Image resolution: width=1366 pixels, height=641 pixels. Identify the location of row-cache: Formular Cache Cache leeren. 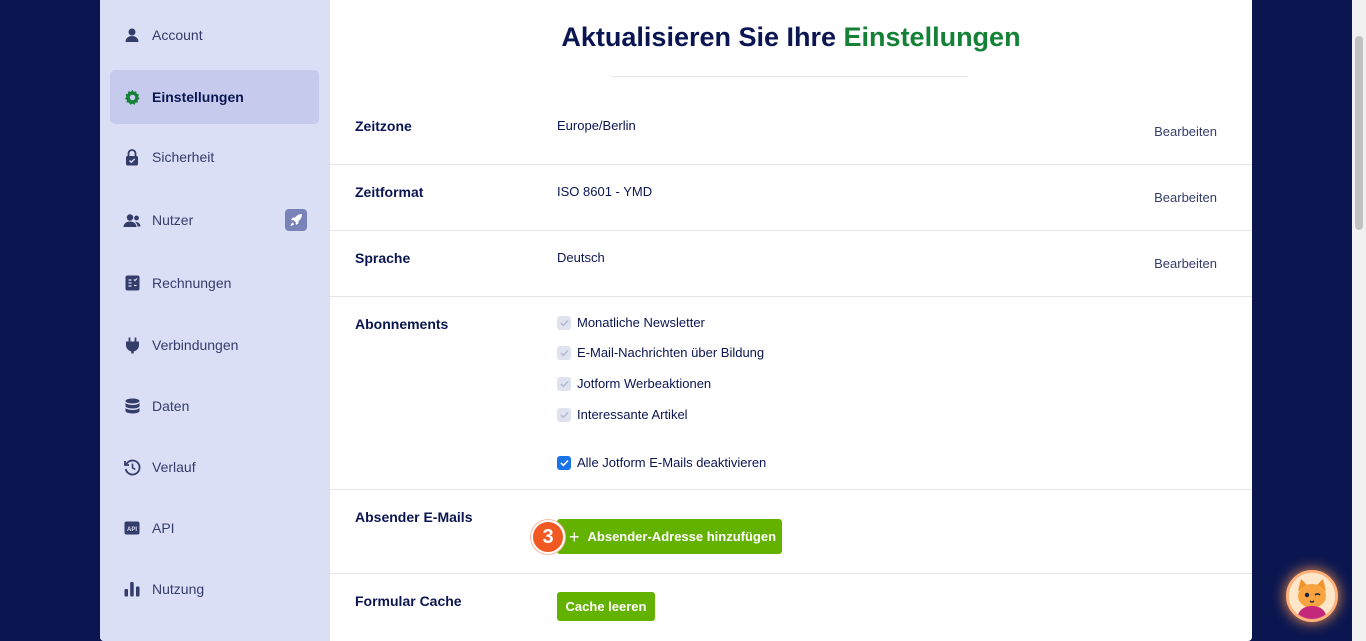
(791, 607).